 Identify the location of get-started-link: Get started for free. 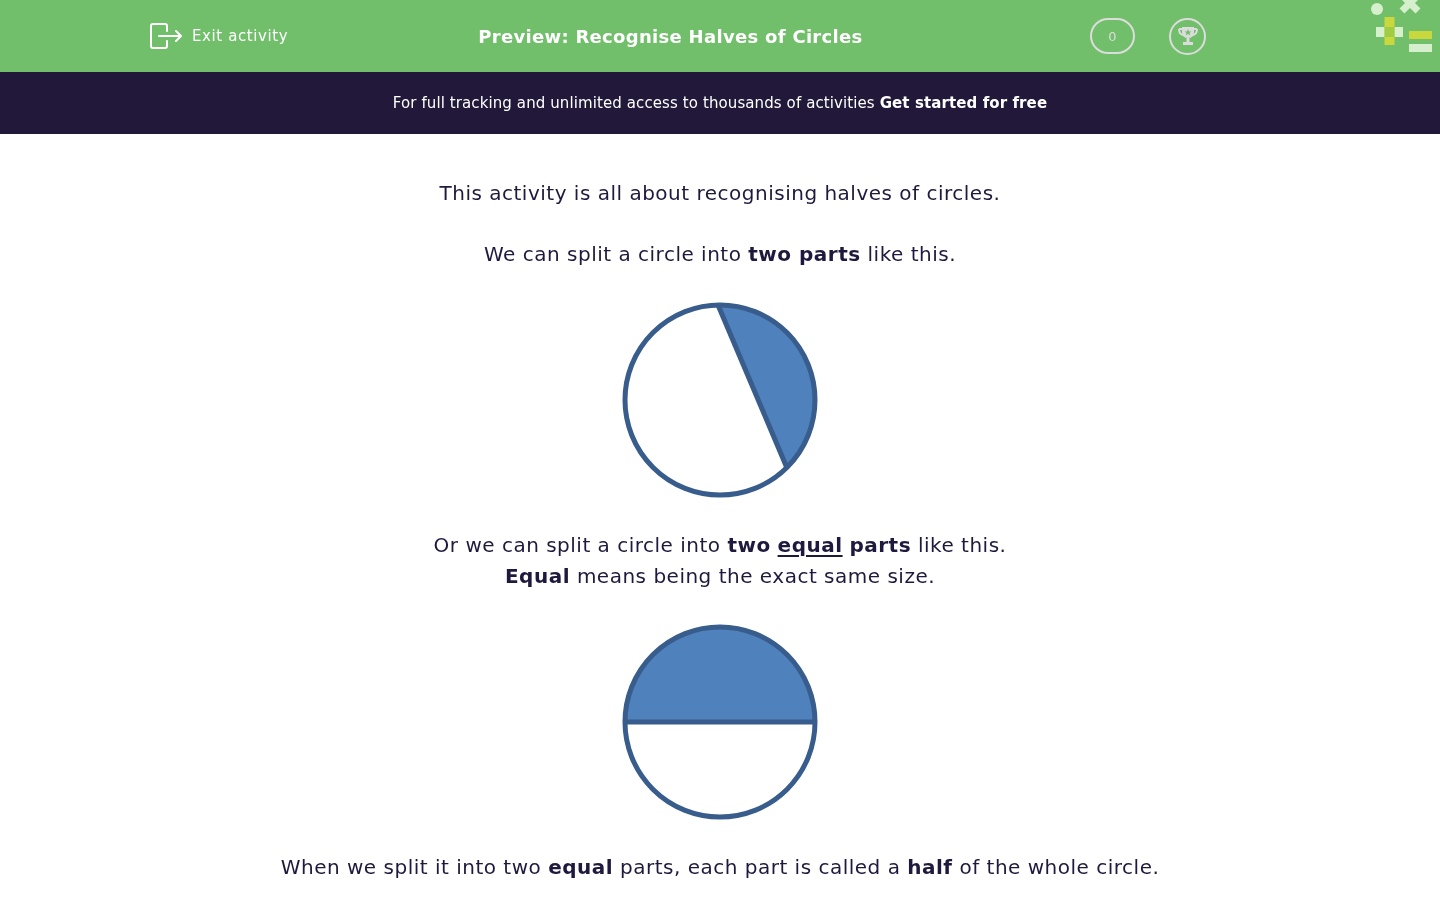
(963, 103).